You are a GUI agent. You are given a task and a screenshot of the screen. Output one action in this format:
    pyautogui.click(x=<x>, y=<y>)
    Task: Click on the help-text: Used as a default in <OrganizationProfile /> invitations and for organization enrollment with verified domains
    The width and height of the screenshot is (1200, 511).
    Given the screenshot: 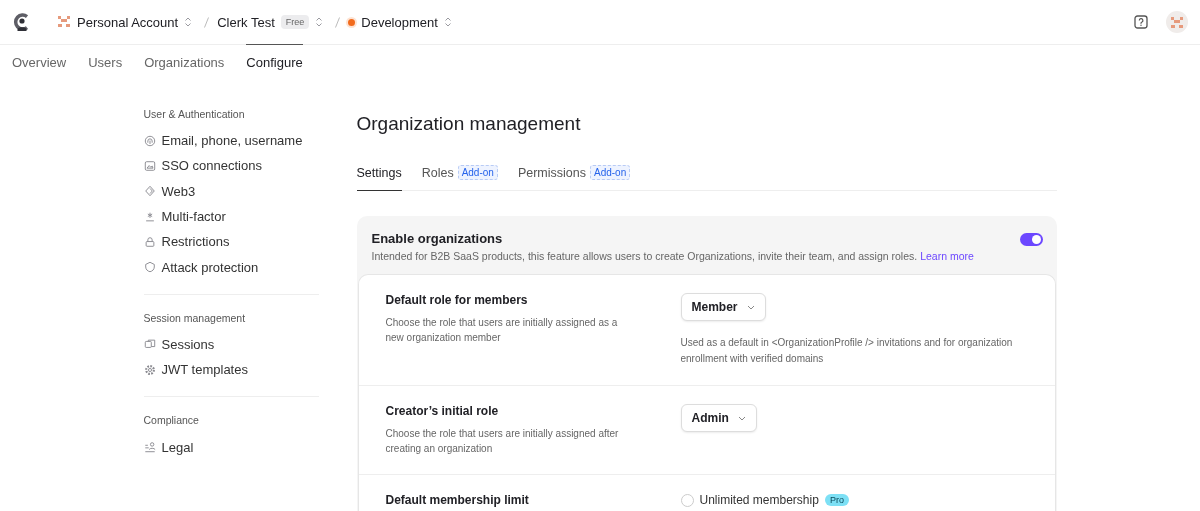 What is the action you would take?
    pyautogui.click(x=847, y=351)
    